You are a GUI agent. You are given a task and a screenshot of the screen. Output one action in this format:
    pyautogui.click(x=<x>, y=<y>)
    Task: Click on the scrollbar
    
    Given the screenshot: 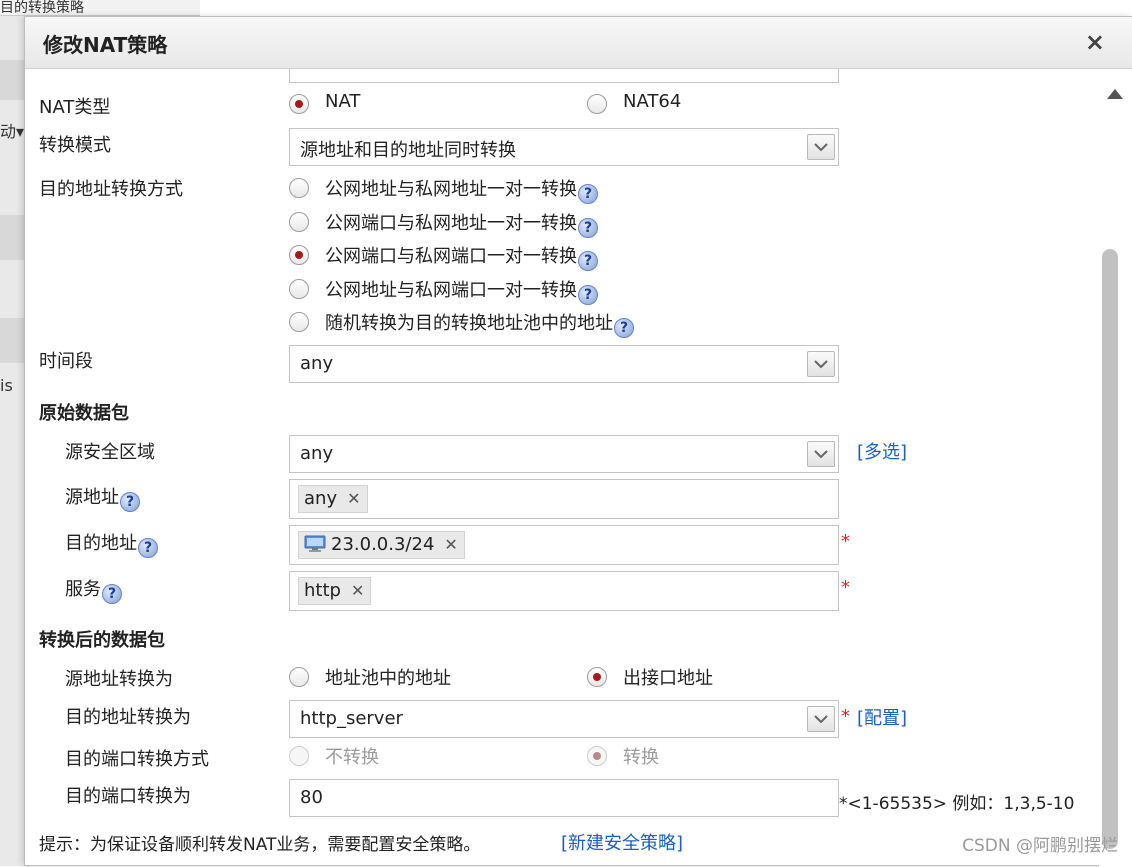 What is the action you would take?
    pyautogui.click(x=1115, y=468)
    